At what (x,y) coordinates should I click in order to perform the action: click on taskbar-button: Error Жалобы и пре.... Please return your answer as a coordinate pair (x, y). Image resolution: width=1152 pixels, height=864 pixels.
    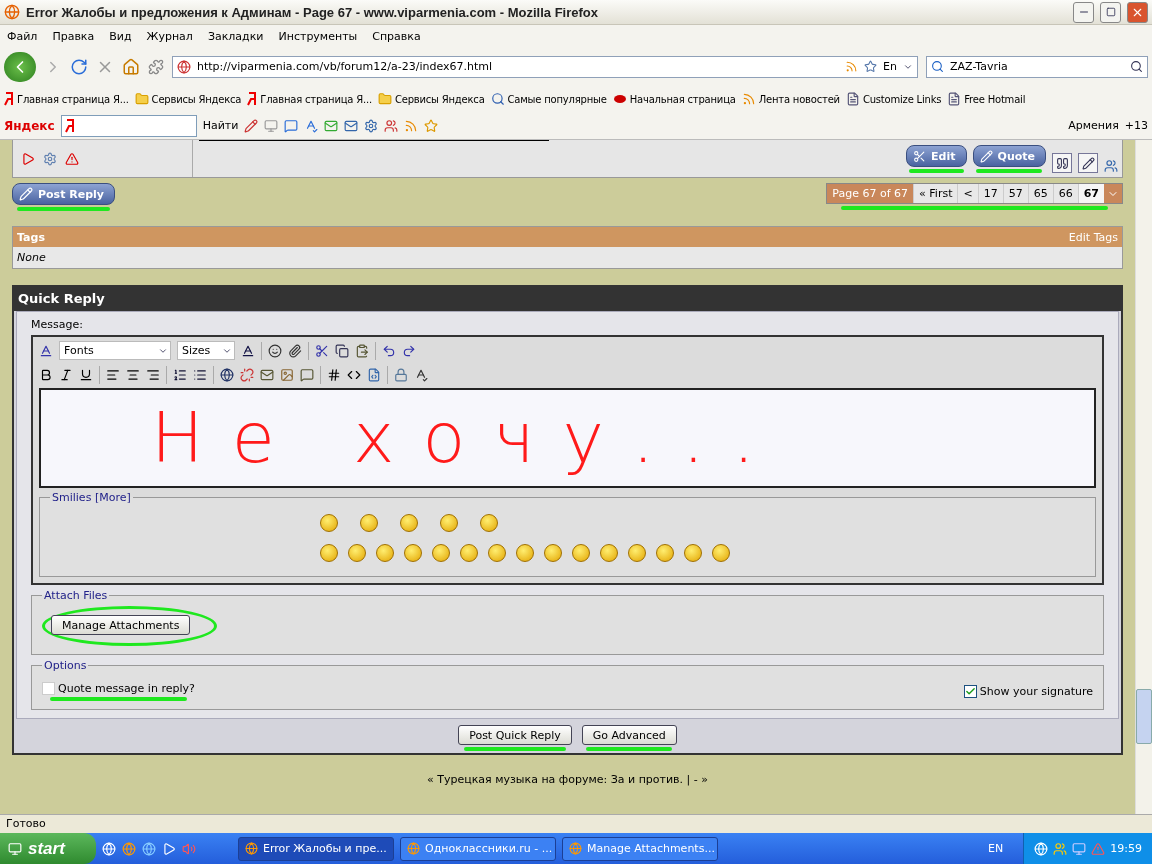
    Looking at the image, I should click on (316, 848).